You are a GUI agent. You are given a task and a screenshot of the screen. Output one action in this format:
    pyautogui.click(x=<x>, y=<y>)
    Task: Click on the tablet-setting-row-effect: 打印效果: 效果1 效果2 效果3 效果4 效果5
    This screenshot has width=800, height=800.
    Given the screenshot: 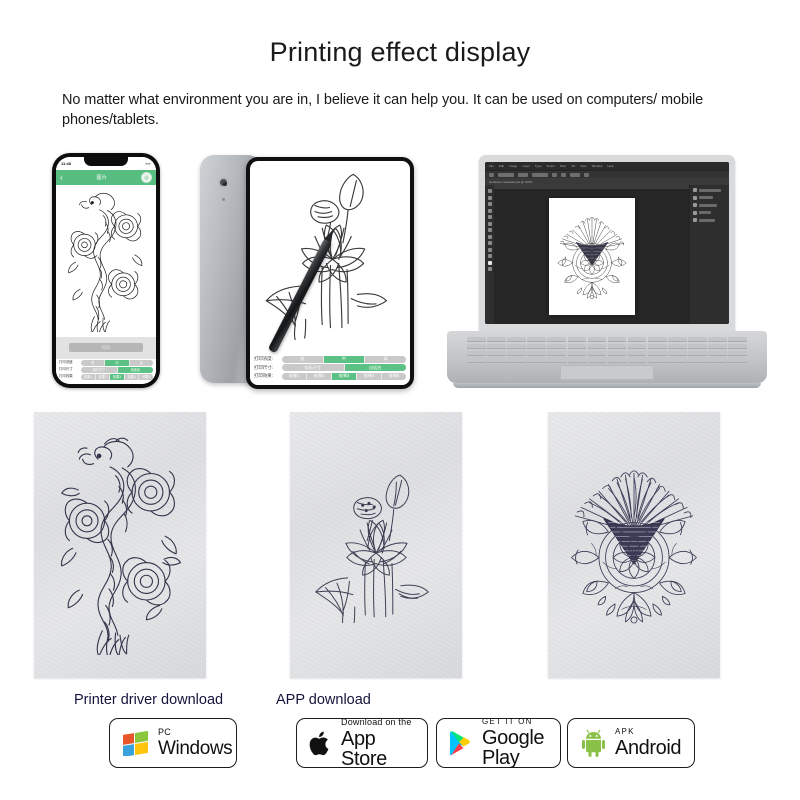 What is the action you would take?
    pyautogui.click(x=330, y=376)
    